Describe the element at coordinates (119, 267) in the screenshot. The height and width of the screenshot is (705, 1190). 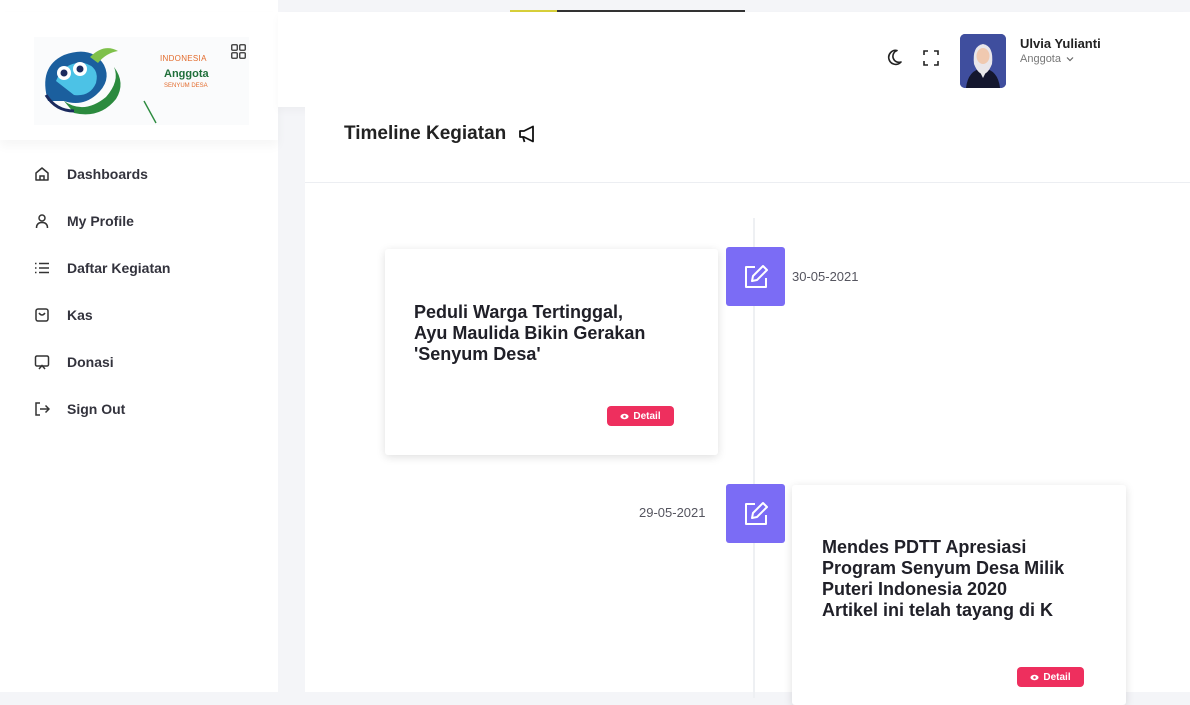
I see `sidebar-item-label: Daftar Kegiatan` at that location.